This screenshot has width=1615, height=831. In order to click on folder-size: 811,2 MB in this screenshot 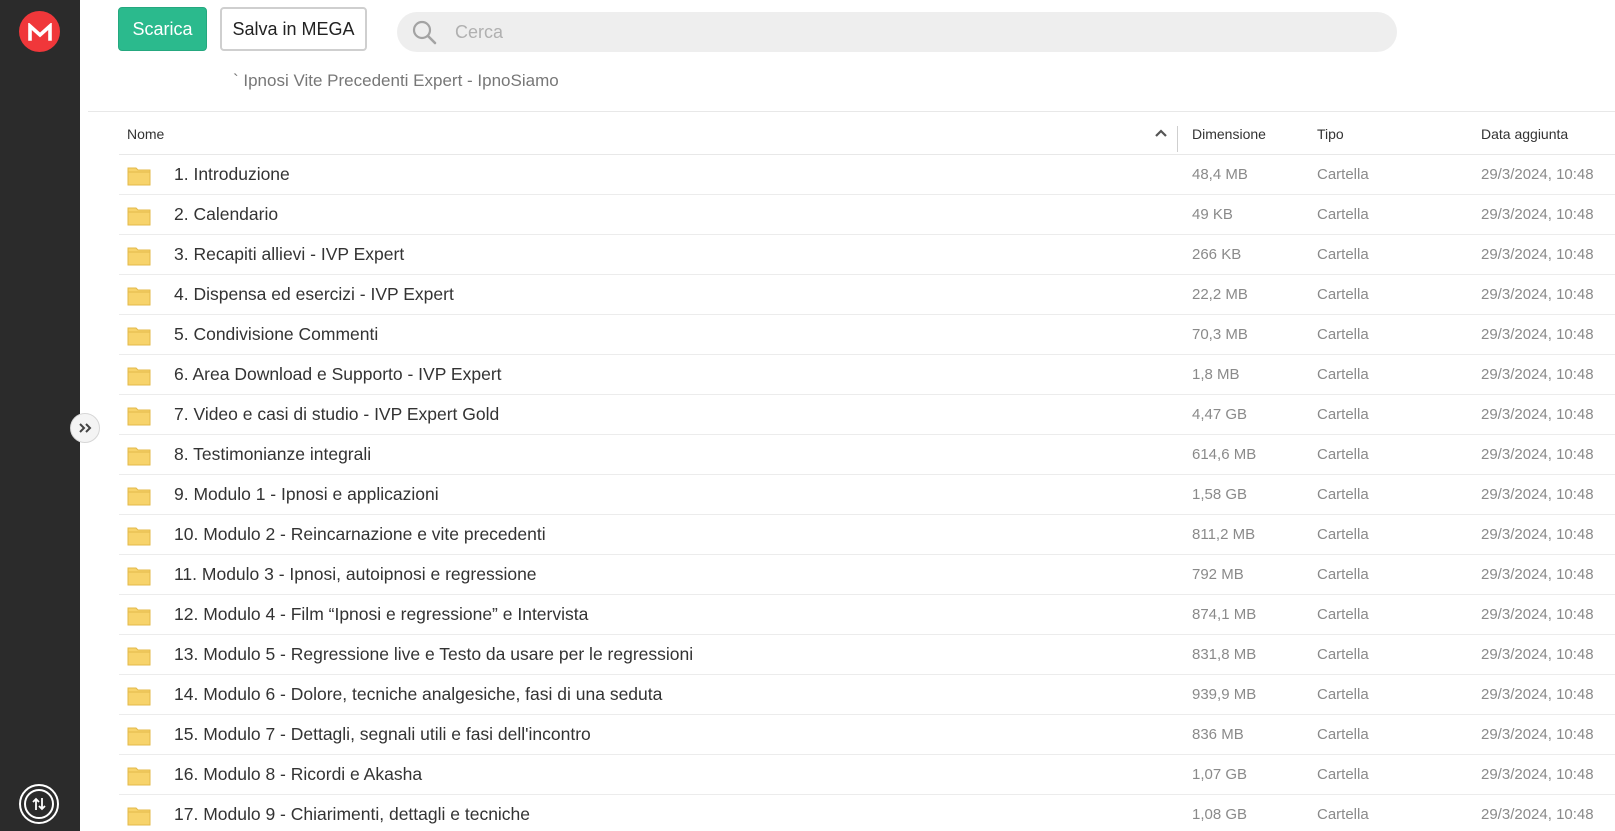, I will do `click(1224, 534)`.